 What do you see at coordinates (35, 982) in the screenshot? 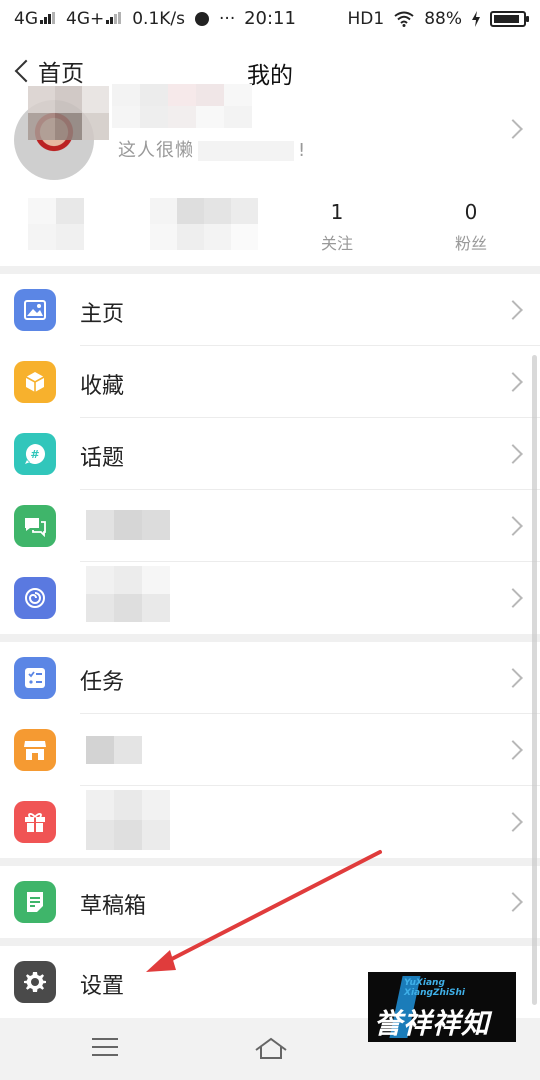
I see `gear-icon` at bounding box center [35, 982].